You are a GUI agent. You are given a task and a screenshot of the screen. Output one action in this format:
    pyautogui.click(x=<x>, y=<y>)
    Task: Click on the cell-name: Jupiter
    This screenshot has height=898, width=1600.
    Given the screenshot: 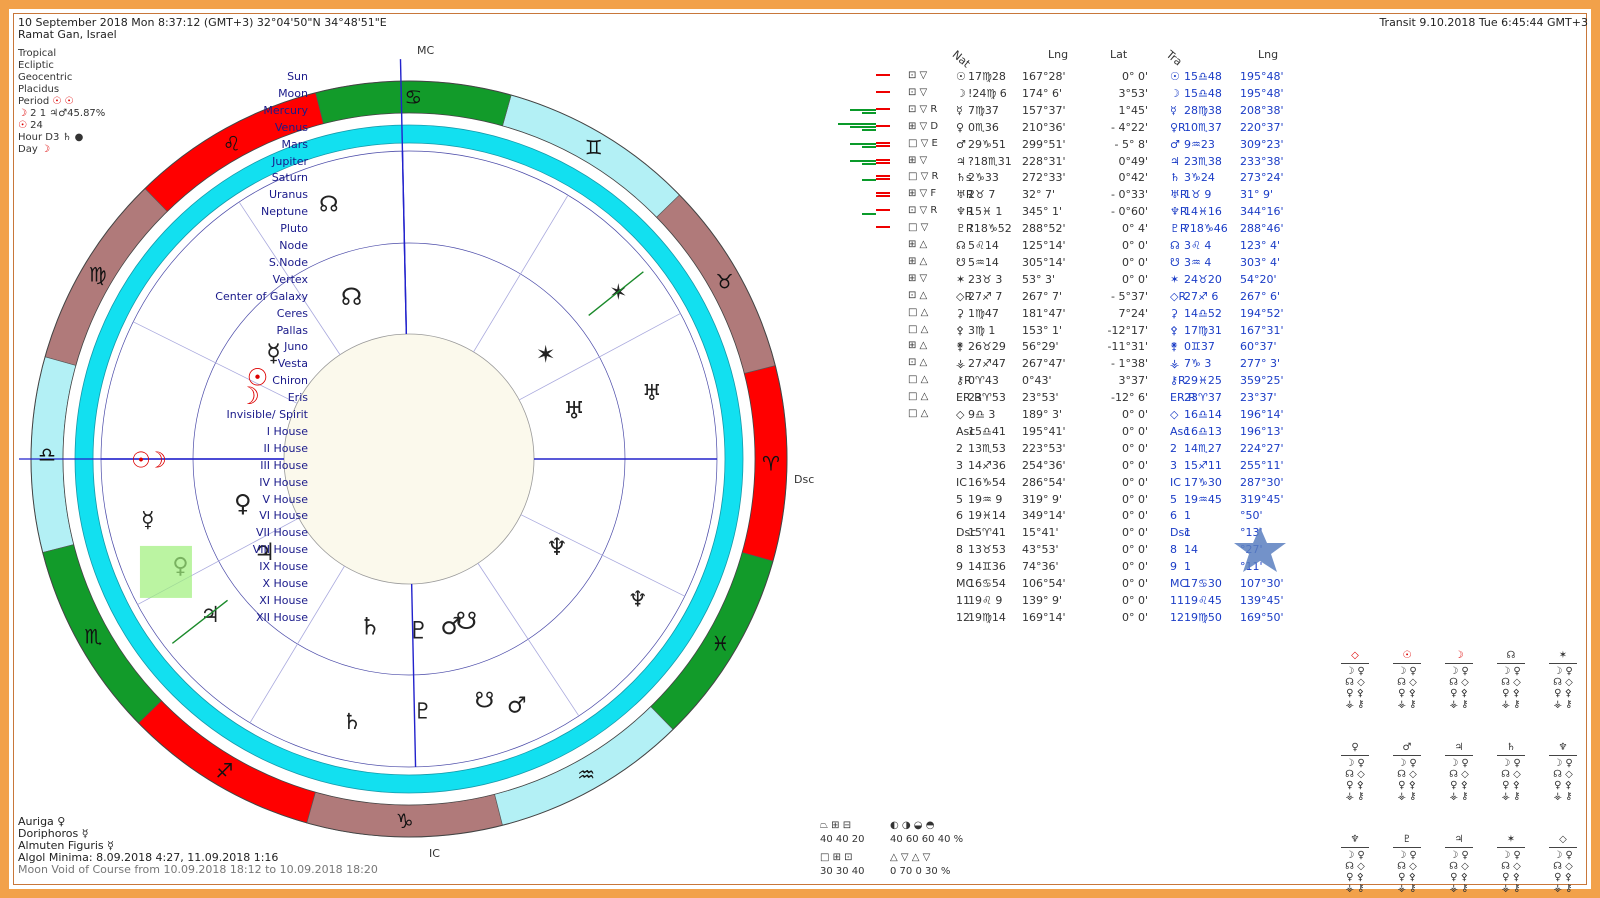 What is the action you would take?
    pyautogui.click(x=290, y=161)
    